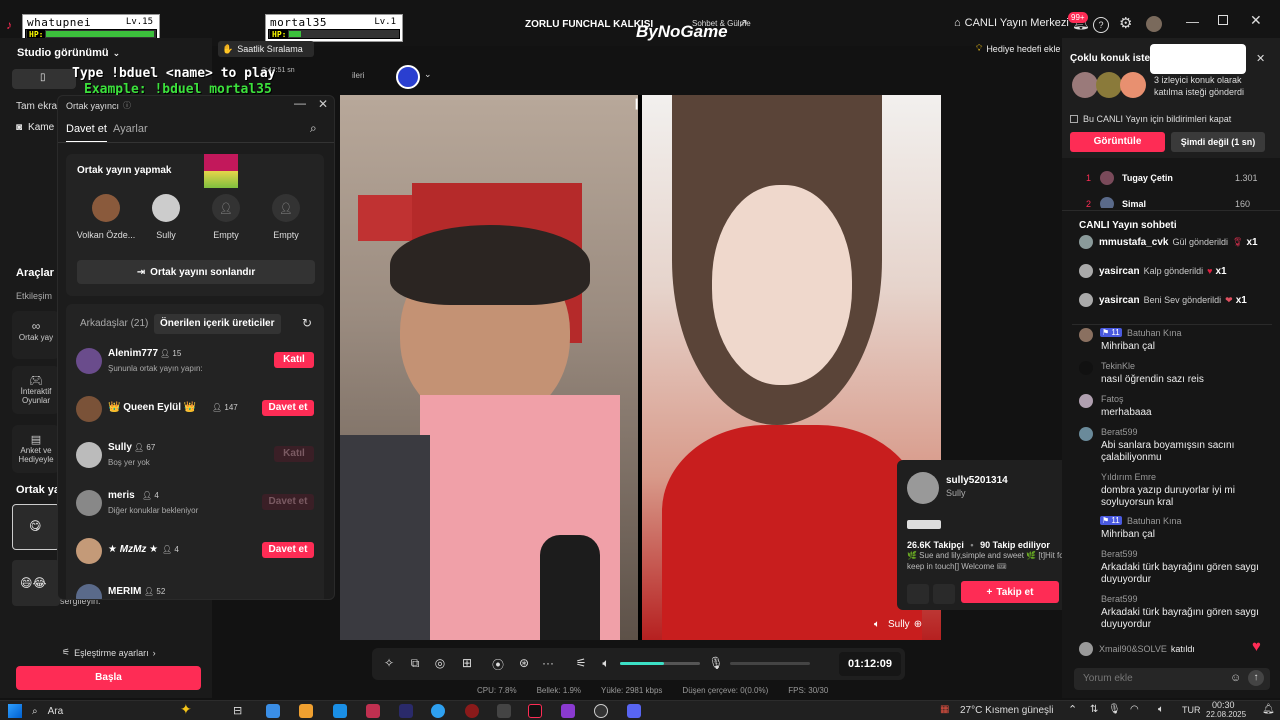  I want to click on maximize-icon, so click(1223, 20).